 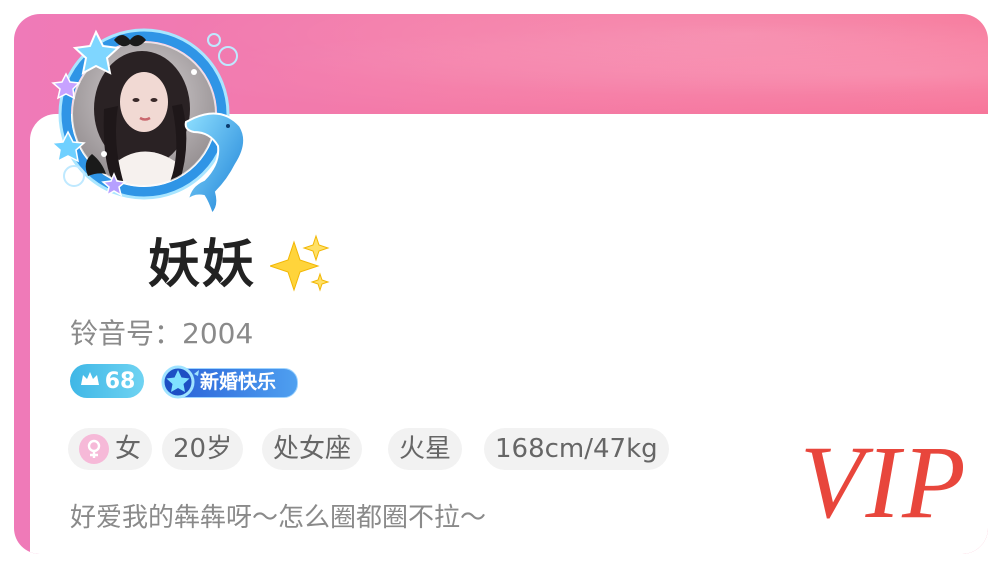 I want to click on star-badge-icon, so click(x=180, y=384).